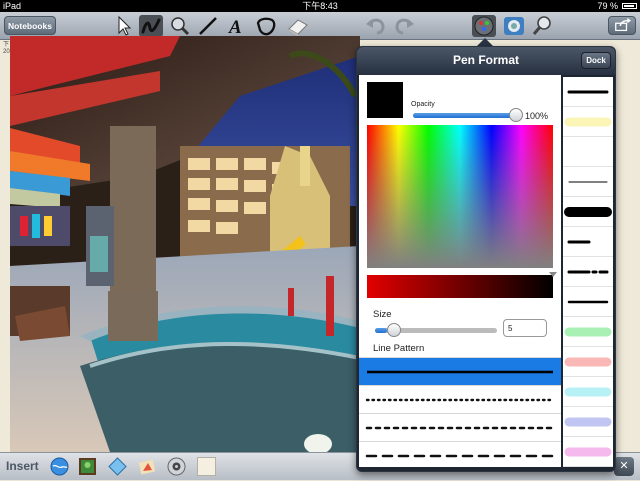 Image resolution: width=640 pixels, height=481 pixels. Describe the element at coordinates (516, 115) in the screenshot. I see `opacity-slider-knob` at that location.